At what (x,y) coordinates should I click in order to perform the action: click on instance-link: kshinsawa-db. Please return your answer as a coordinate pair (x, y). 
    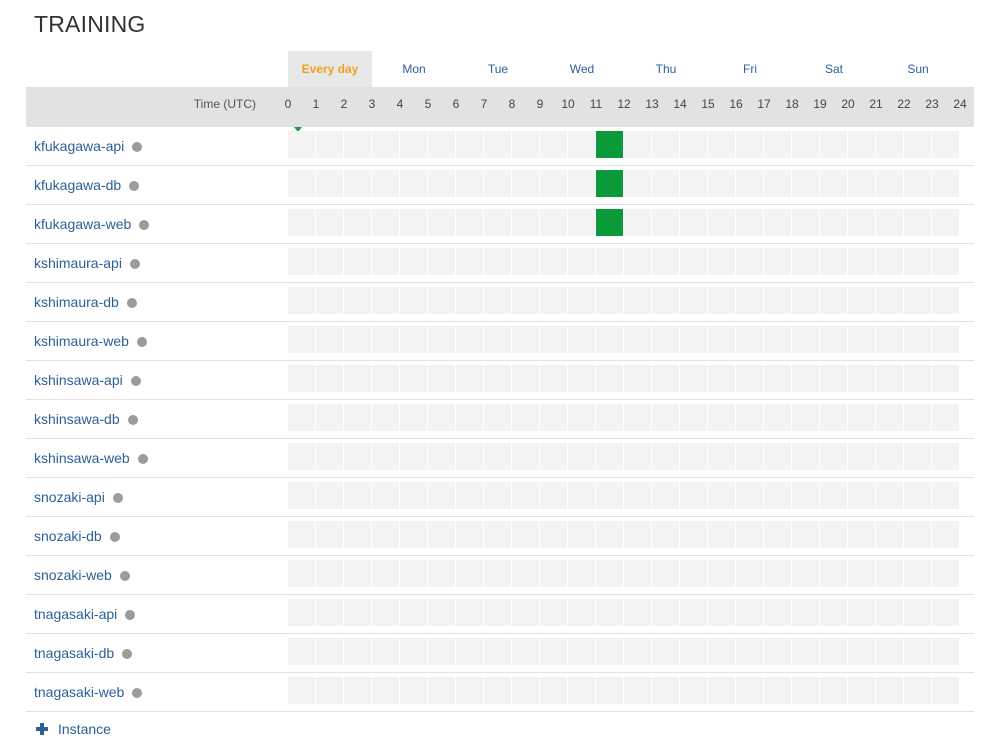
    Looking at the image, I should click on (86, 419).